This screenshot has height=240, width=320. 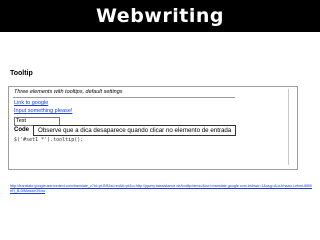 What do you see at coordinates (43, 111) in the screenshot?
I see `input-something-link: Input something please!` at bounding box center [43, 111].